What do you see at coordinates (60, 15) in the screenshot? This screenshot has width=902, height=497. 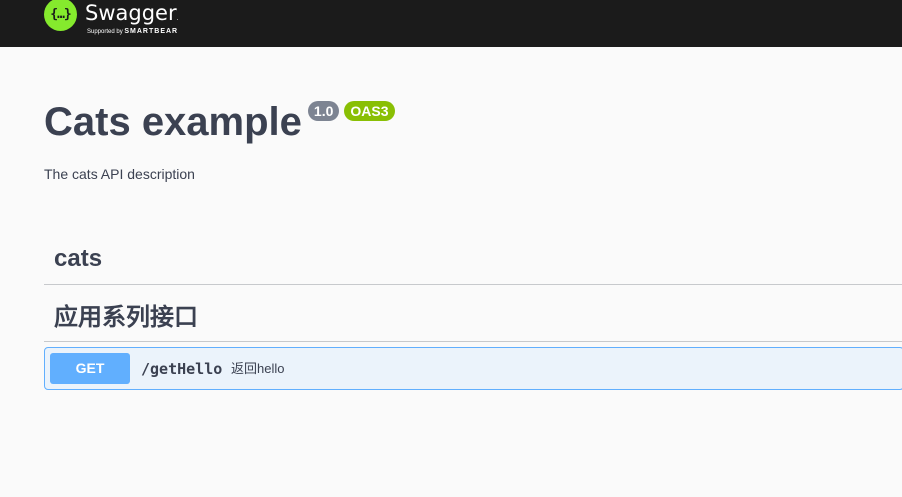 I see `swagger-logo-icon: {…}` at bounding box center [60, 15].